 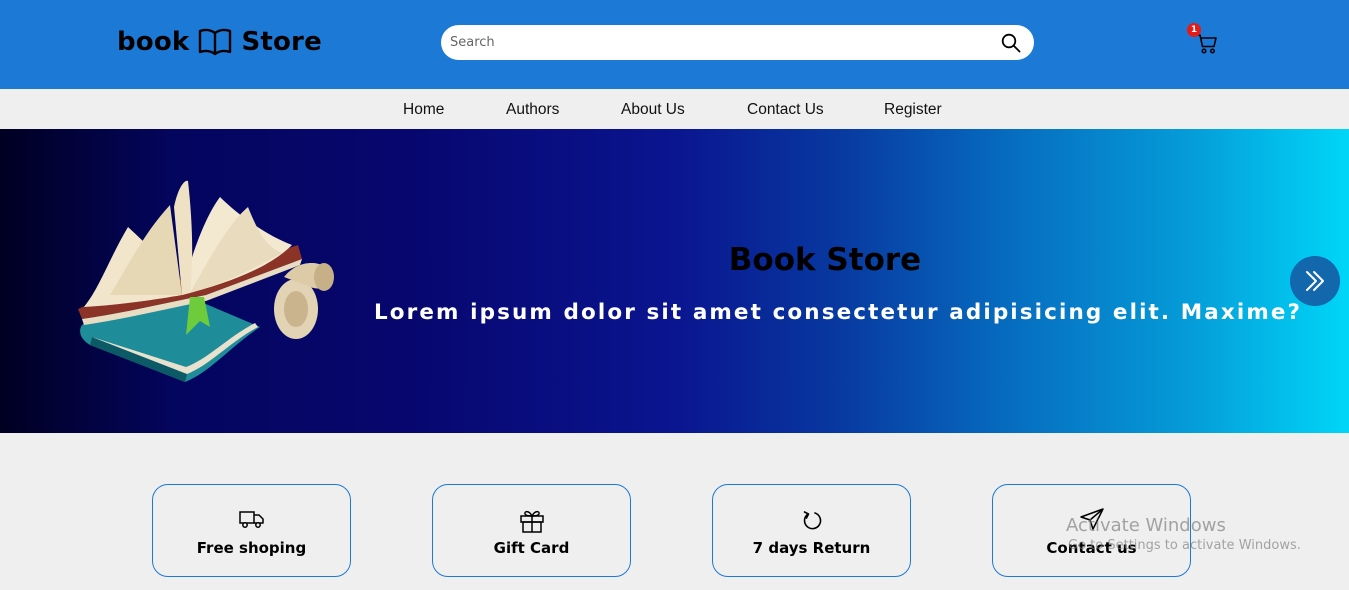 What do you see at coordinates (1206, 44) in the screenshot?
I see `cart-icon` at bounding box center [1206, 44].